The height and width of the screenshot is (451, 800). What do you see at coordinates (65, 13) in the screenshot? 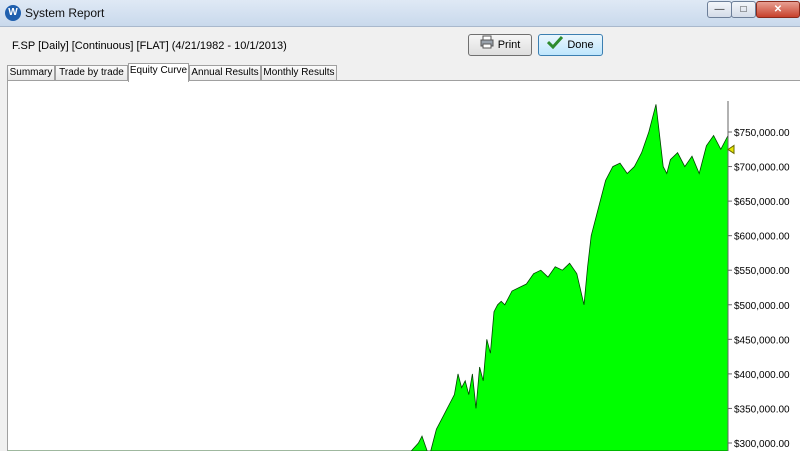
I see `window-title: System Report` at bounding box center [65, 13].